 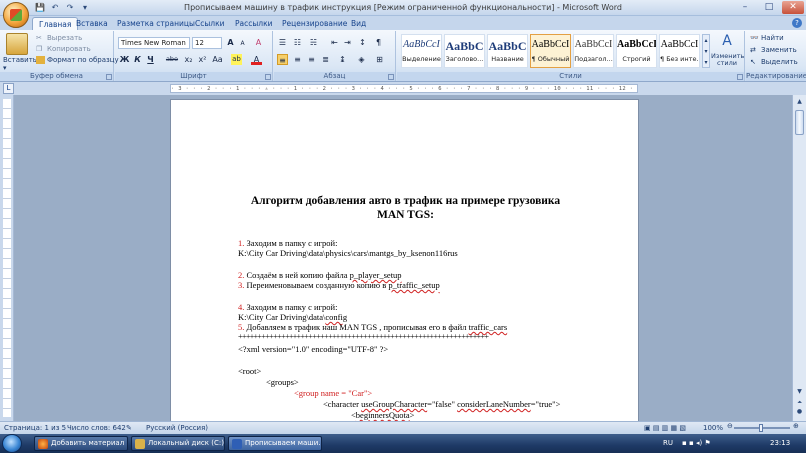 What do you see at coordinates (16, 15) in the screenshot?
I see `office-button` at bounding box center [16, 15].